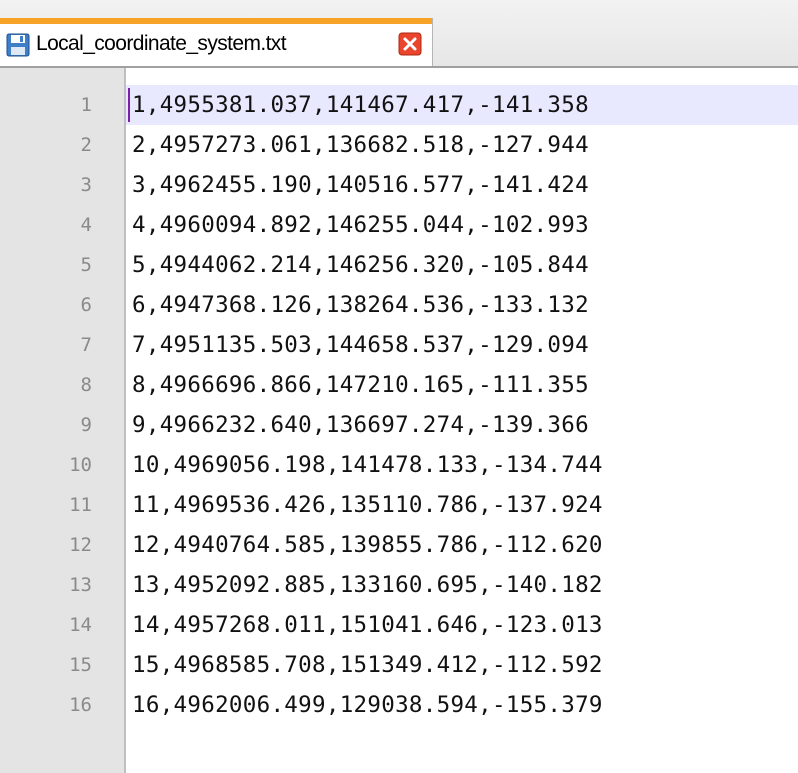 This screenshot has width=798, height=773. What do you see at coordinates (367, 465) in the screenshot?
I see `editor-line: 10,4969056.198,141478.133,-134.744` at bounding box center [367, 465].